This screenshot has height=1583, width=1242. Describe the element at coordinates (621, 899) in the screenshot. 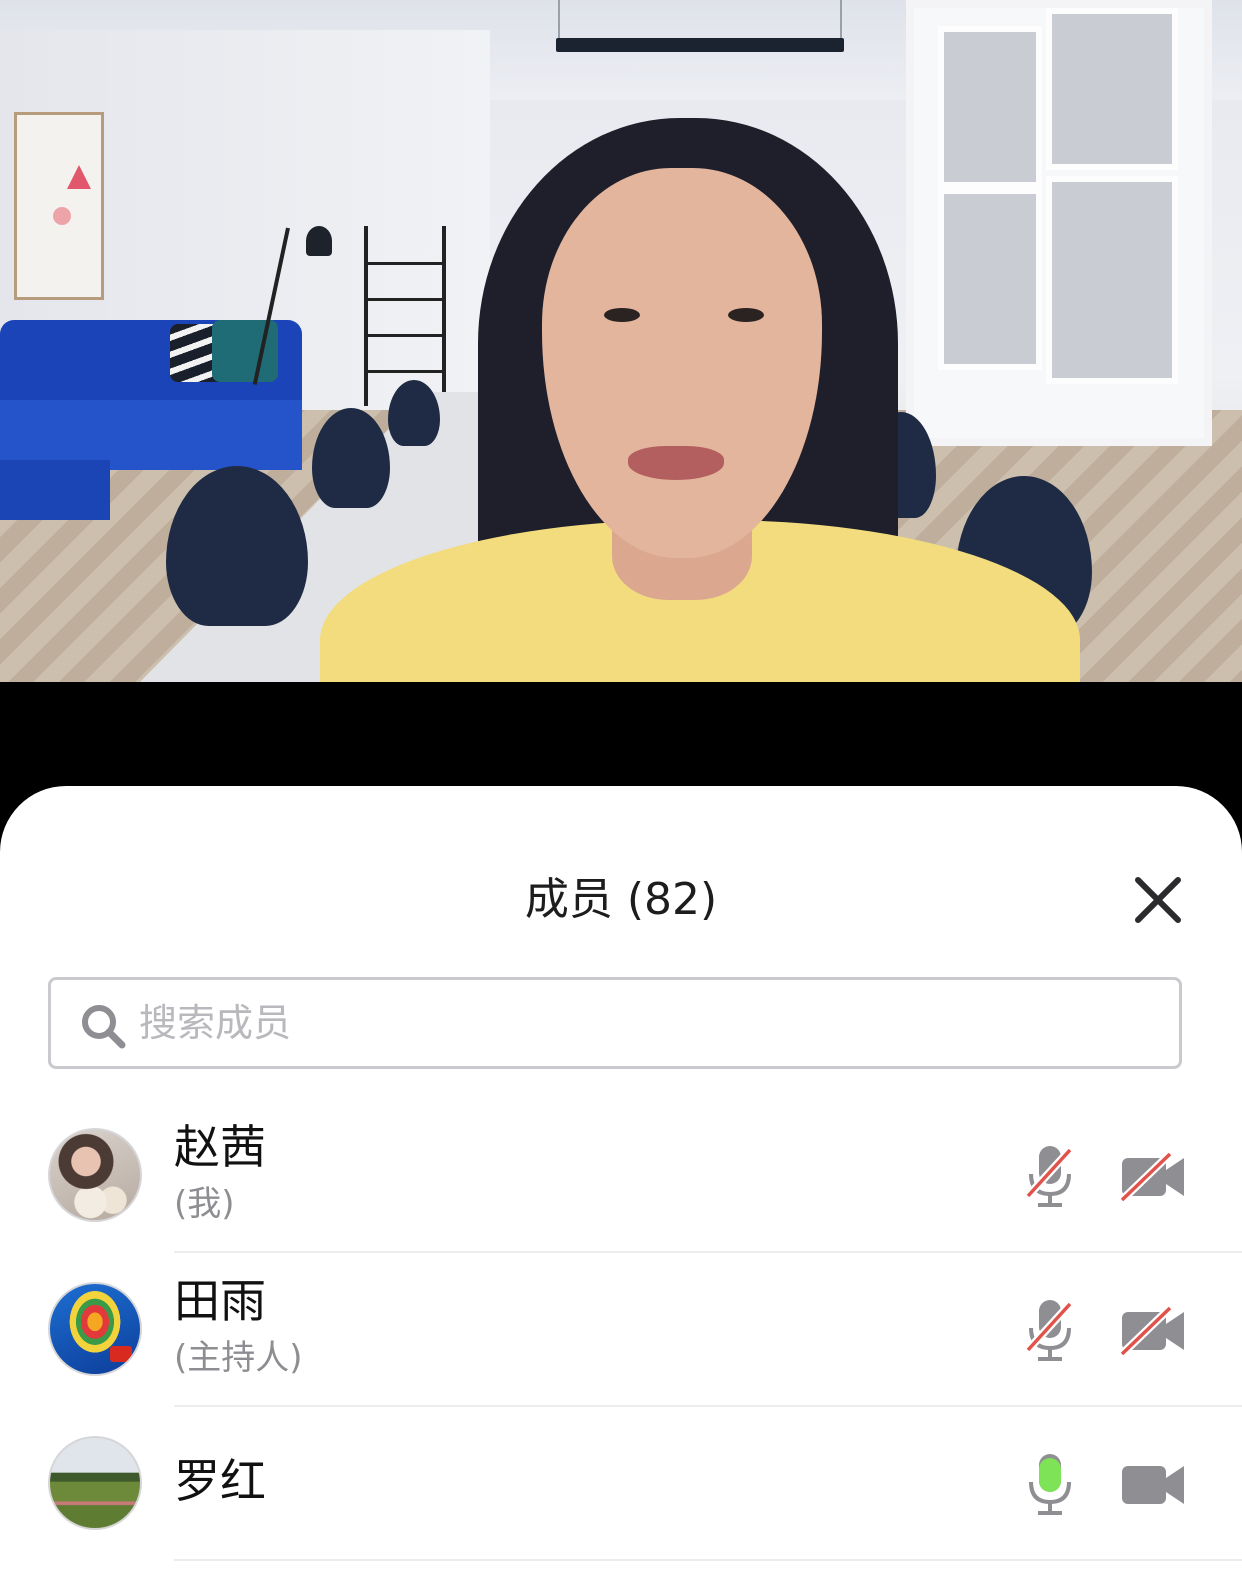

I see `members-panel-title: 成员 (82)` at that location.